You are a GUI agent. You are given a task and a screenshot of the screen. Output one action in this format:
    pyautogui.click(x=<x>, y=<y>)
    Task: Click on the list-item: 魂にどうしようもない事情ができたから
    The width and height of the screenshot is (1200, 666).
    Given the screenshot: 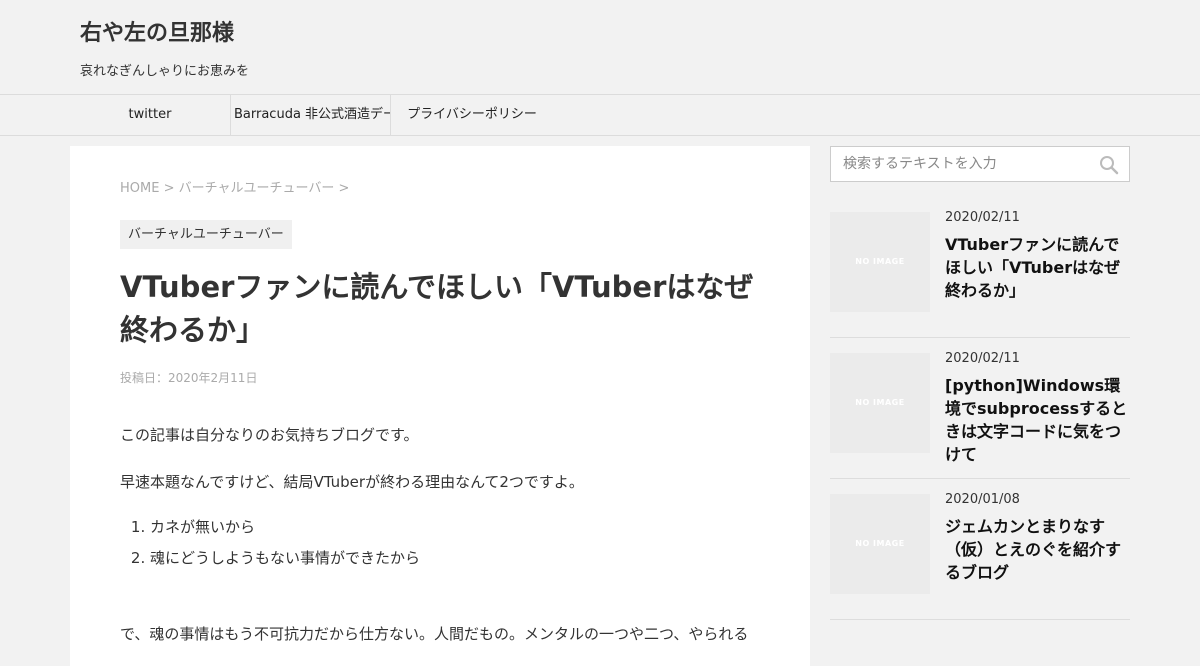 What is the action you would take?
    pyautogui.click(x=285, y=558)
    